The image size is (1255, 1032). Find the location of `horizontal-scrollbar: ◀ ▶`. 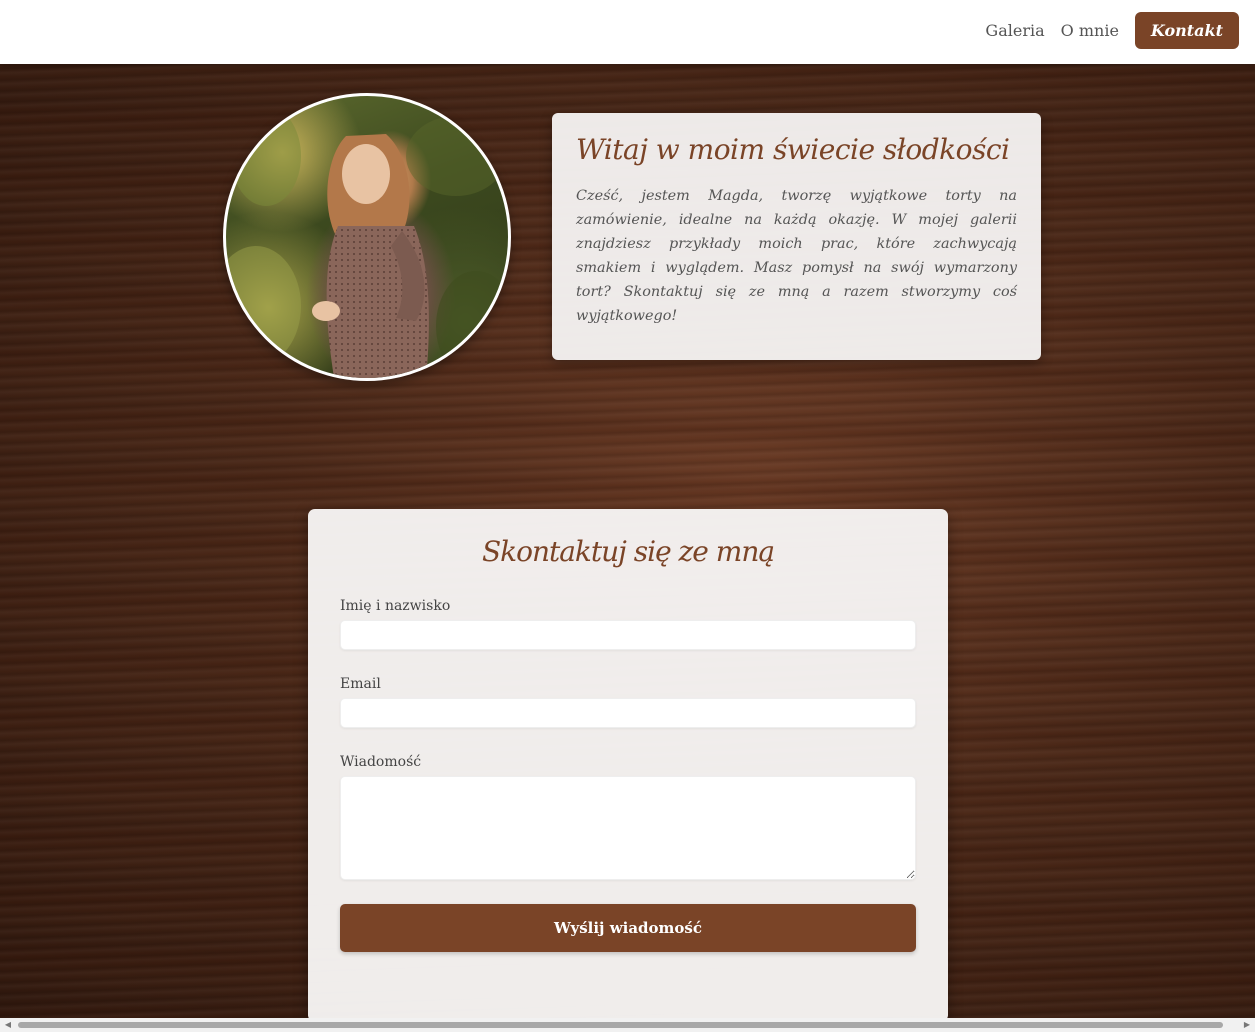

horizontal-scrollbar: ◀ ▶ is located at coordinates (627, 1025).